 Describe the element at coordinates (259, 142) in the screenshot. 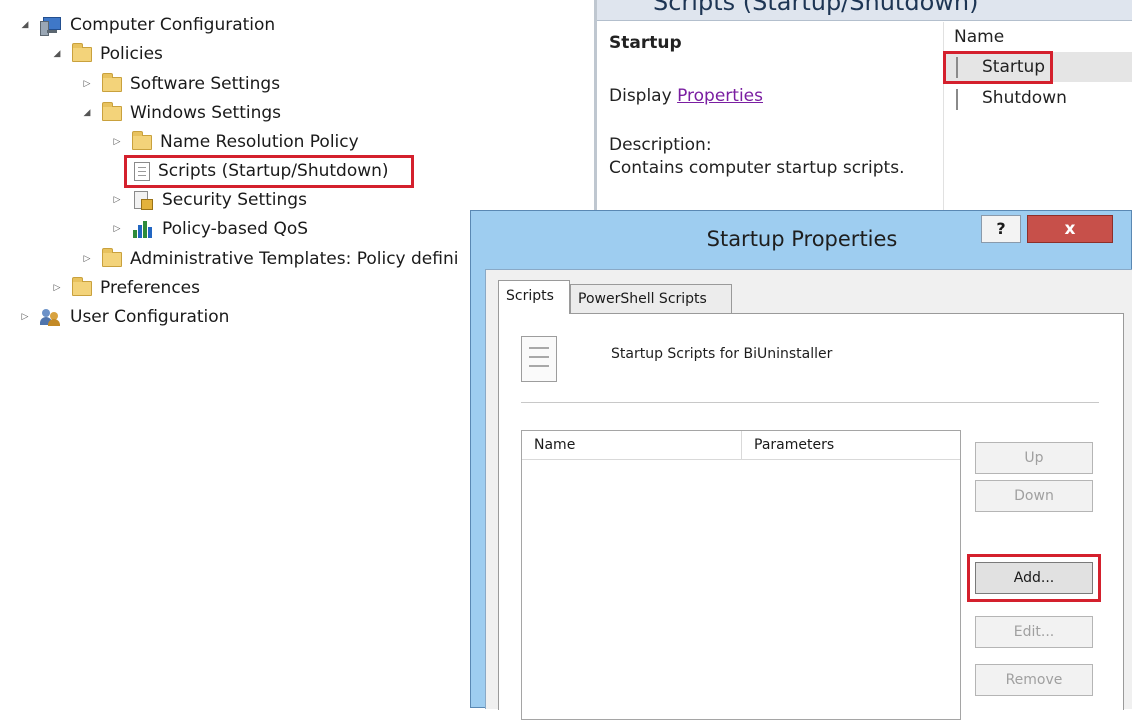

I see `tree-item-label: Name Resolution Policy` at that location.